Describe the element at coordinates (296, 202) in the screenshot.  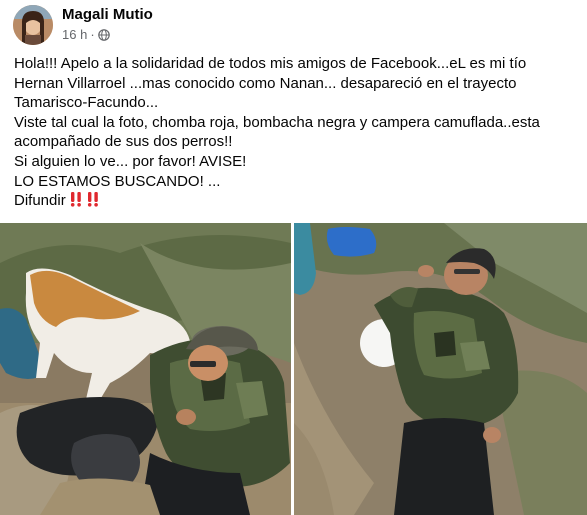
I see `post-text-last-line: Difundir` at that location.